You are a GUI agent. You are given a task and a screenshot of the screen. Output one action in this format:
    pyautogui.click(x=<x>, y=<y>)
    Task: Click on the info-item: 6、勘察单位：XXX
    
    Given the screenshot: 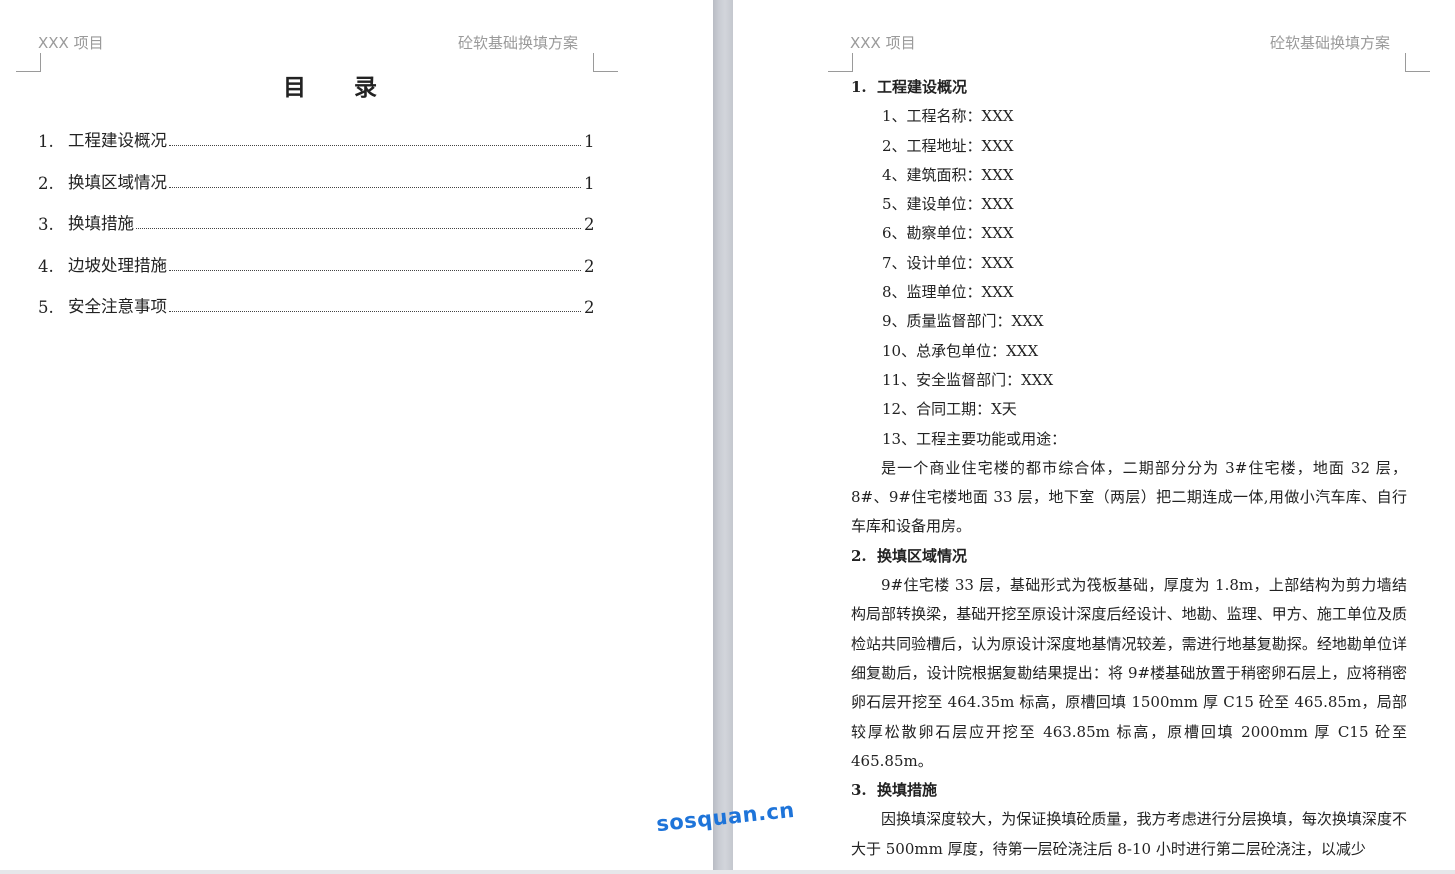 What is the action you would take?
    pyautogui.click(x=948, y=233)
    